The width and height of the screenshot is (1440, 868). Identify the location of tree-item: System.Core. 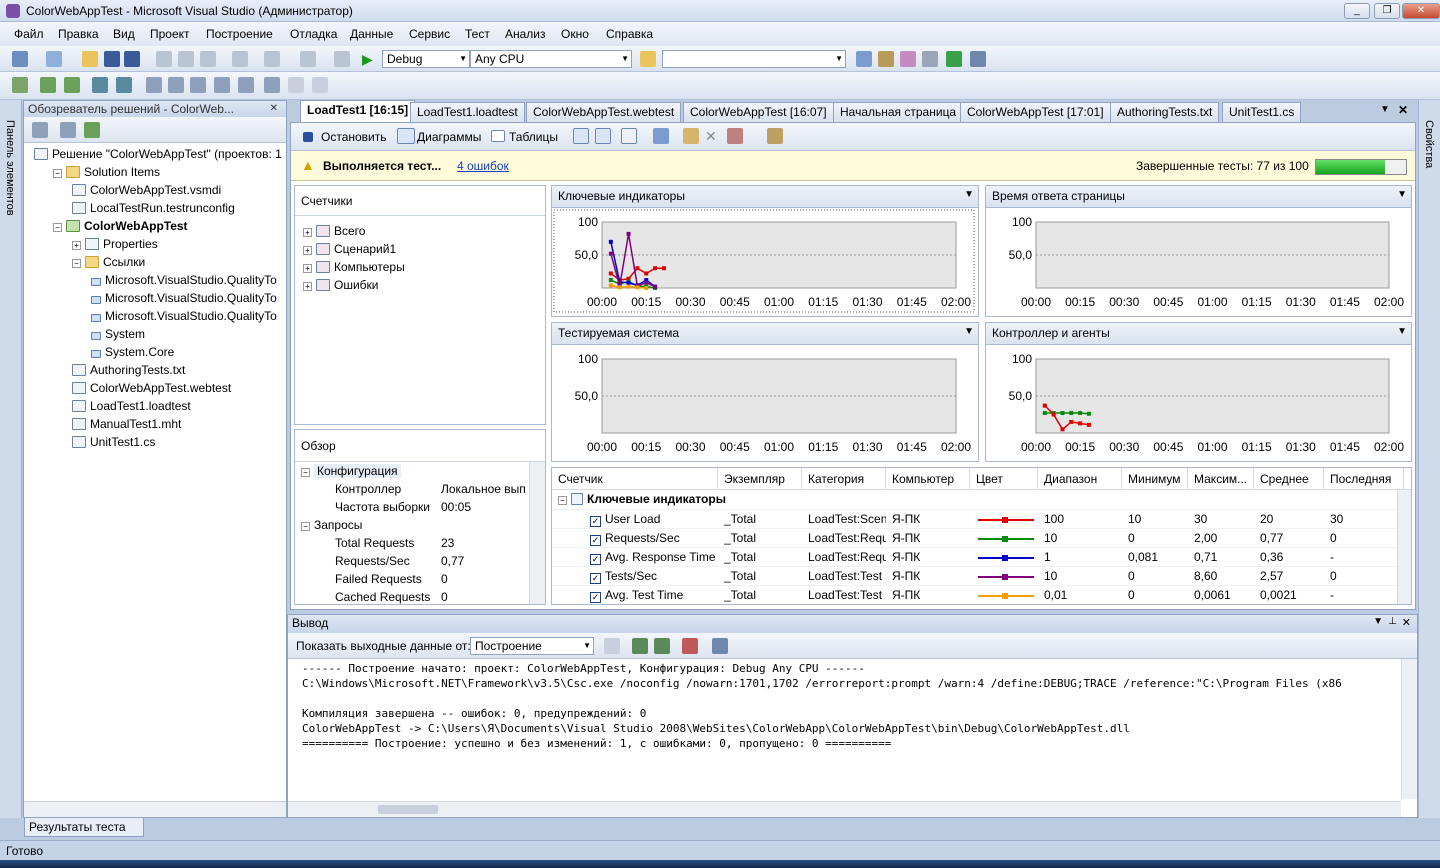
(132, 352).